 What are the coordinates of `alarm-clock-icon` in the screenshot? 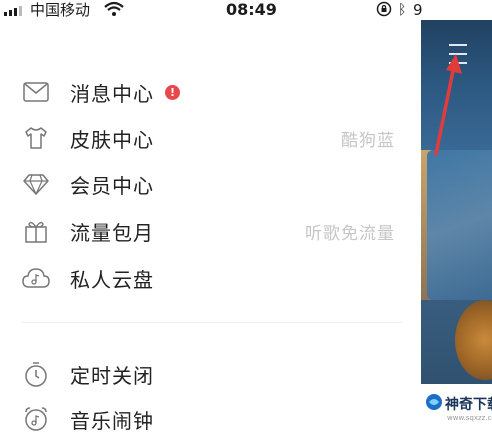 It's located at (36, 419).